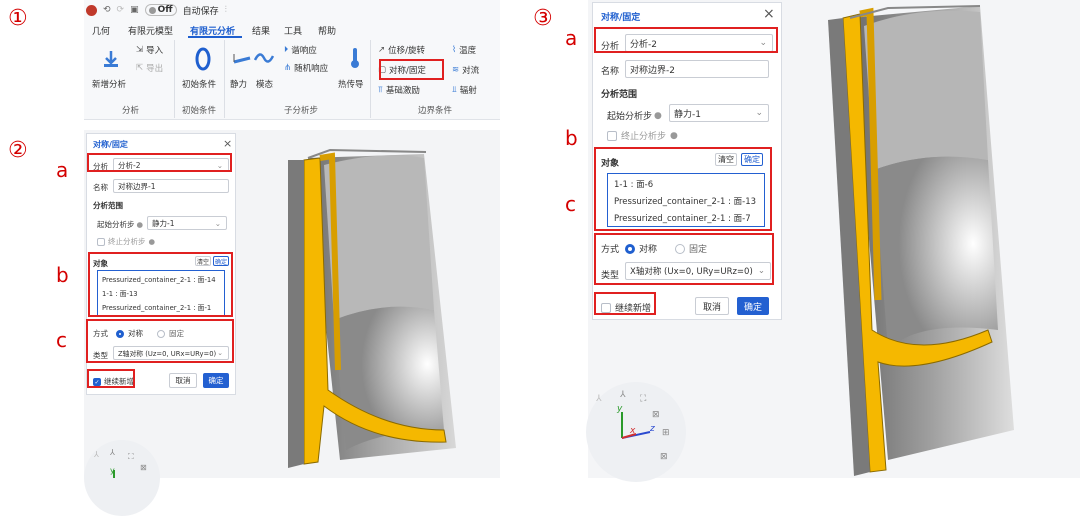 The height and width of the screenshot is (516, 1080). I want to click on base-exc-button: ⫪ 基础激励, so click(399, 90).